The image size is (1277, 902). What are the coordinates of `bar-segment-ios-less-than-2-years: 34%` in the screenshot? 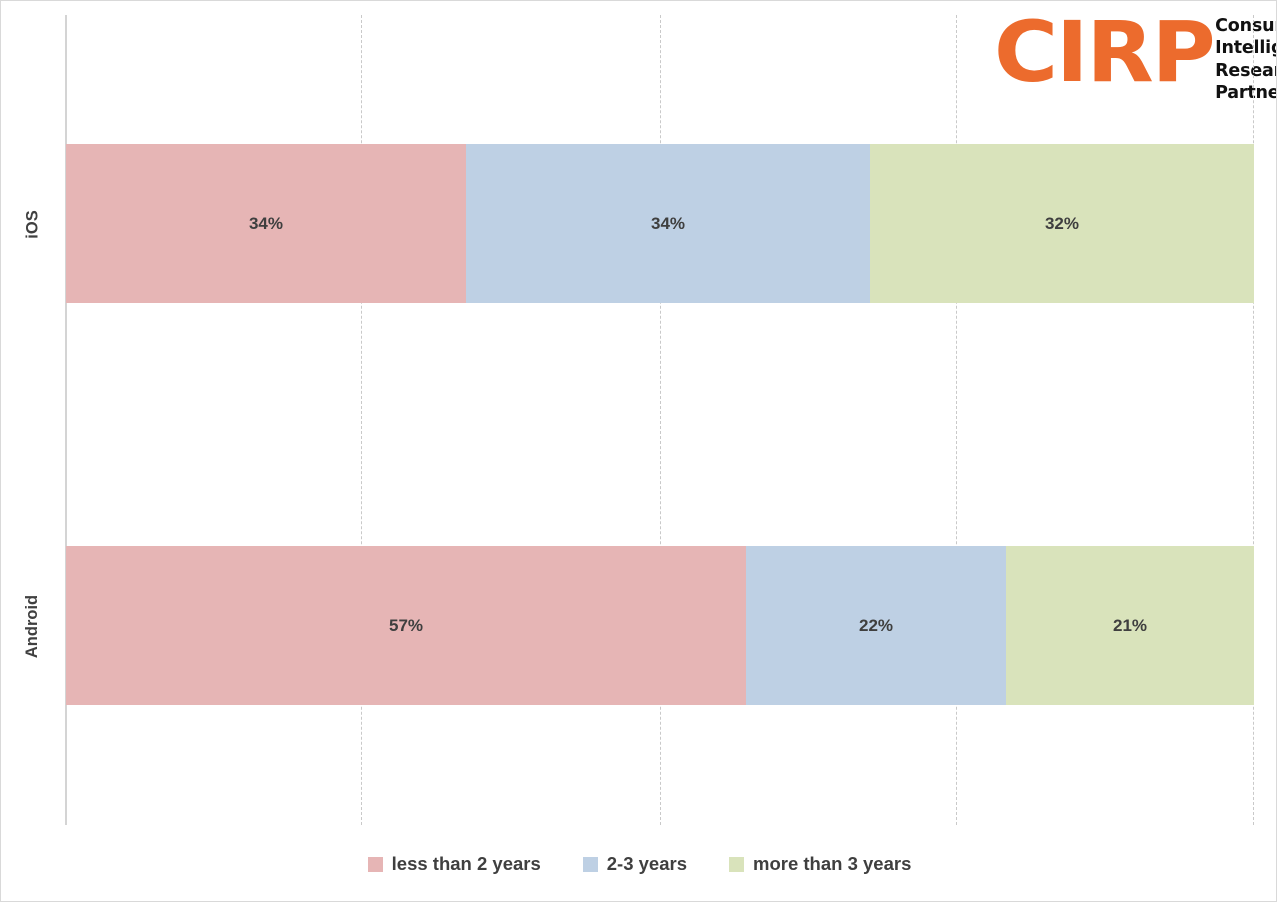 It's located at (266, 223).